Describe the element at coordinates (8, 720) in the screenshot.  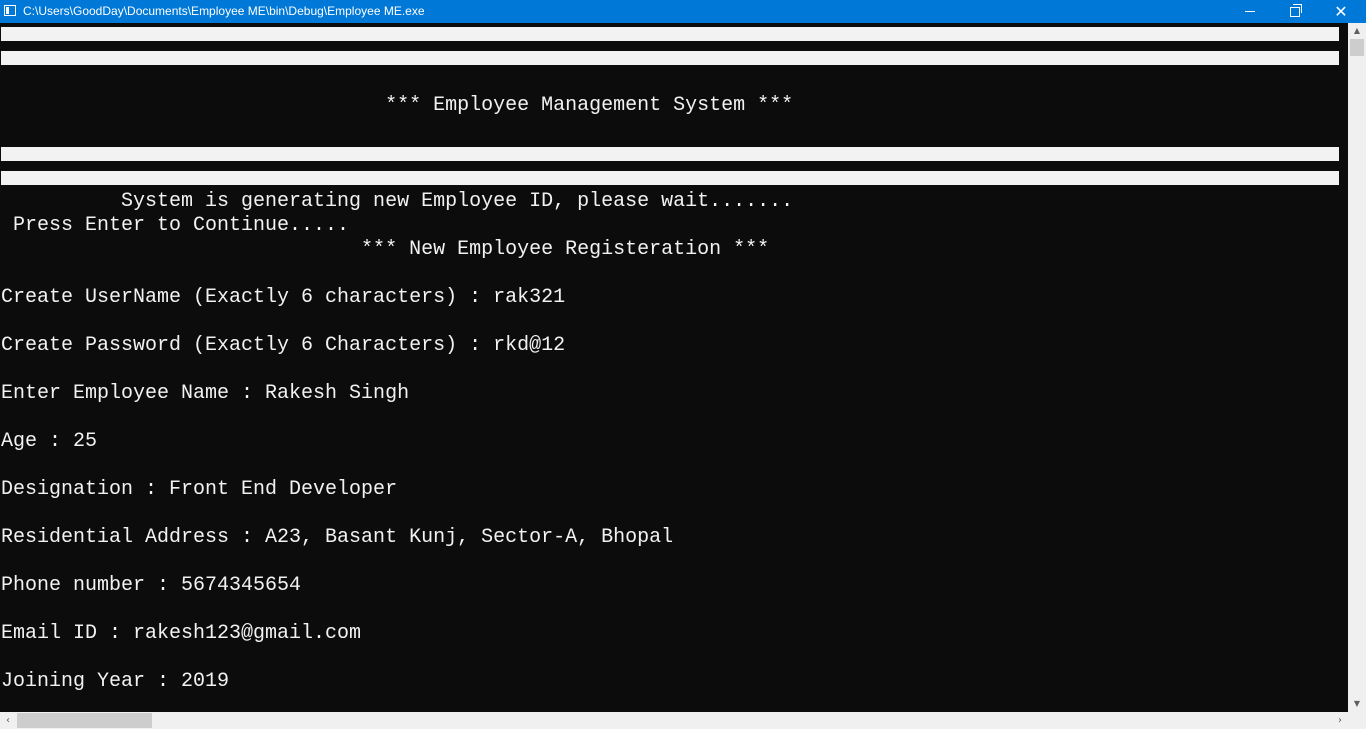
I see `scroll-left-icon: ‹` at that location.